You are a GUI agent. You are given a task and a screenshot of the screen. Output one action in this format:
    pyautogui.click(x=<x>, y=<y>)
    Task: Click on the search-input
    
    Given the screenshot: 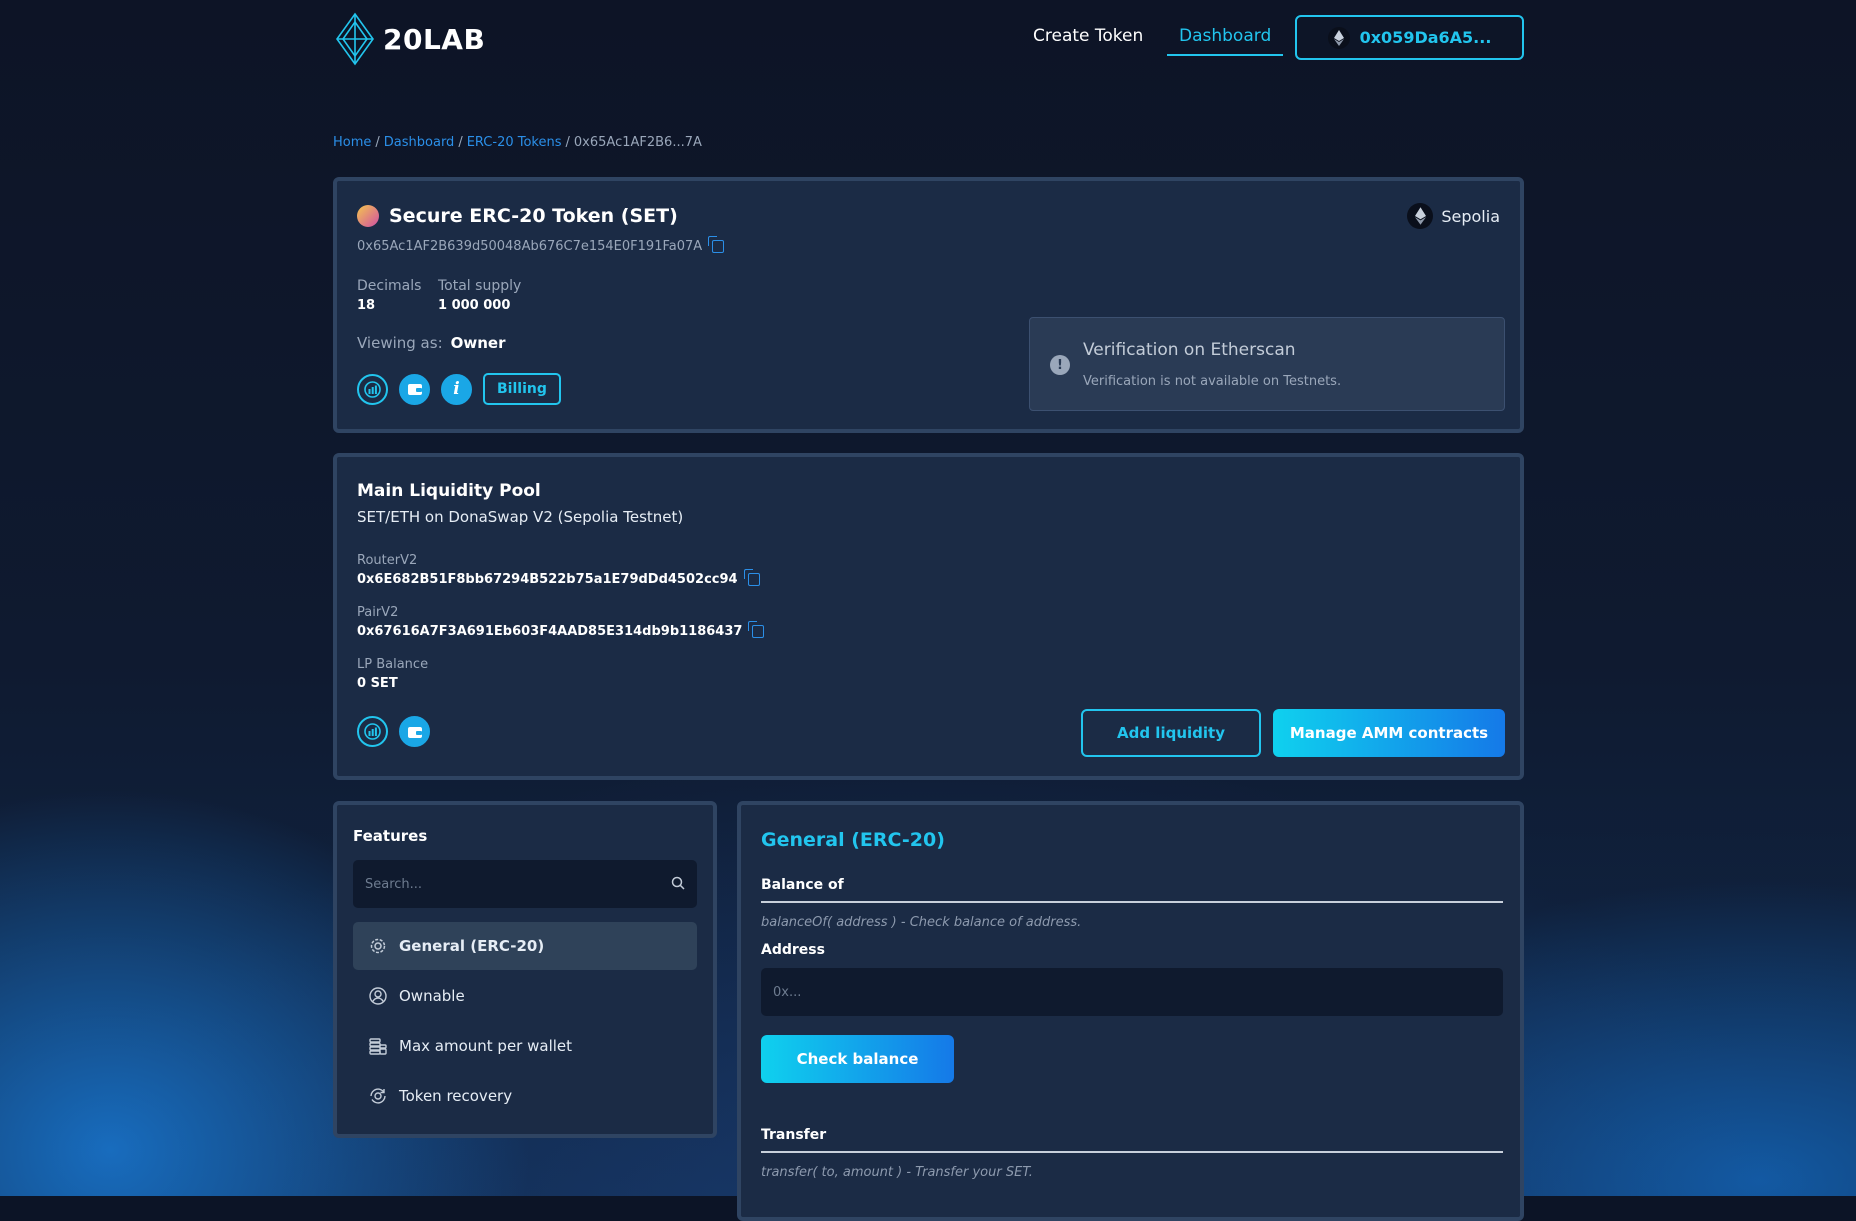 What is the action you would take?
    pyautogui.click(x=503, y=884)
    